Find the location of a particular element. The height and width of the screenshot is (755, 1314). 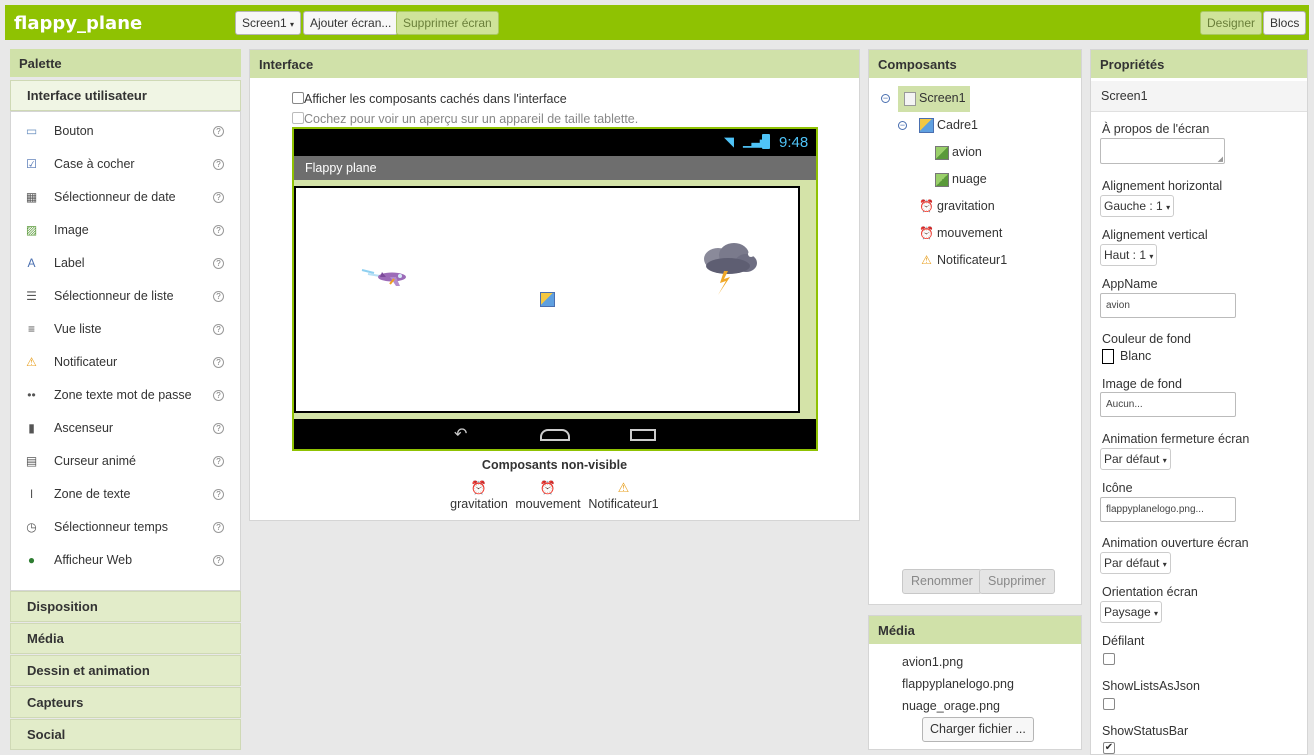

scrollable-checkbox is located at coordinates (1109, 659).